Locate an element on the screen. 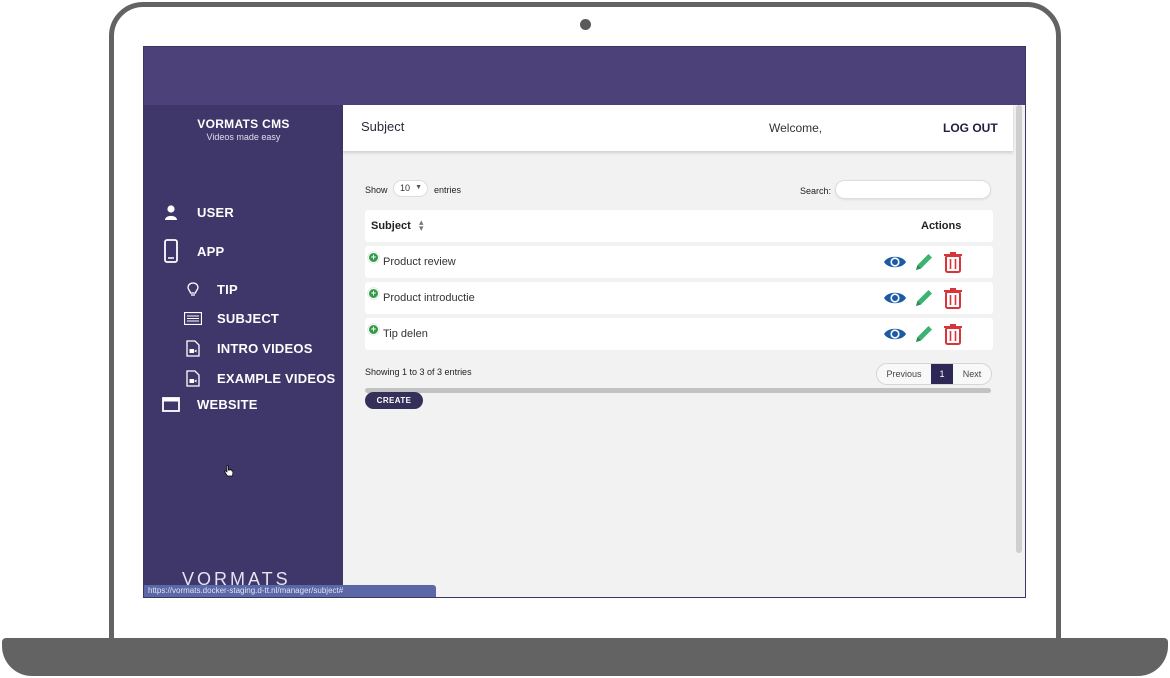  lightbulb-icon is located at coordinates (193, 289).